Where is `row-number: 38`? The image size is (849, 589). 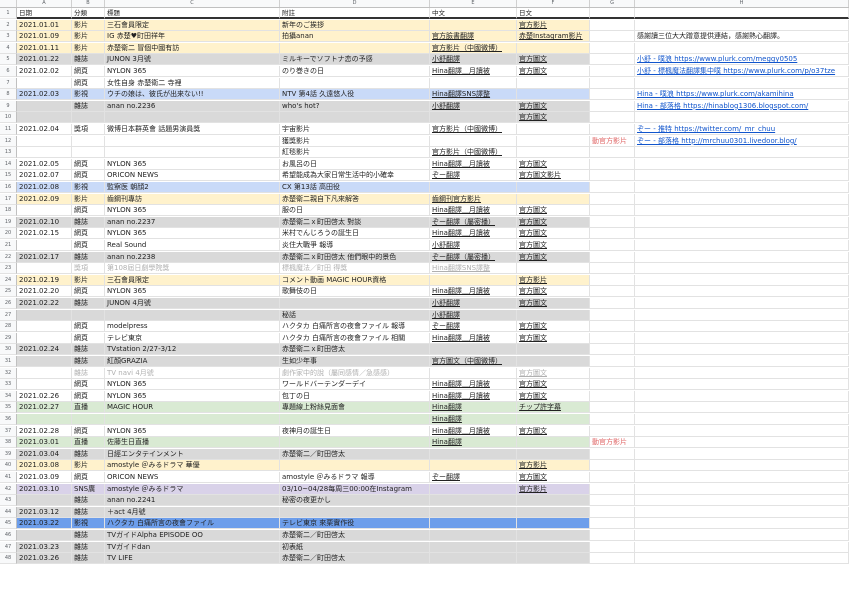
row-number: 38 is located at coordinates (8, 443).